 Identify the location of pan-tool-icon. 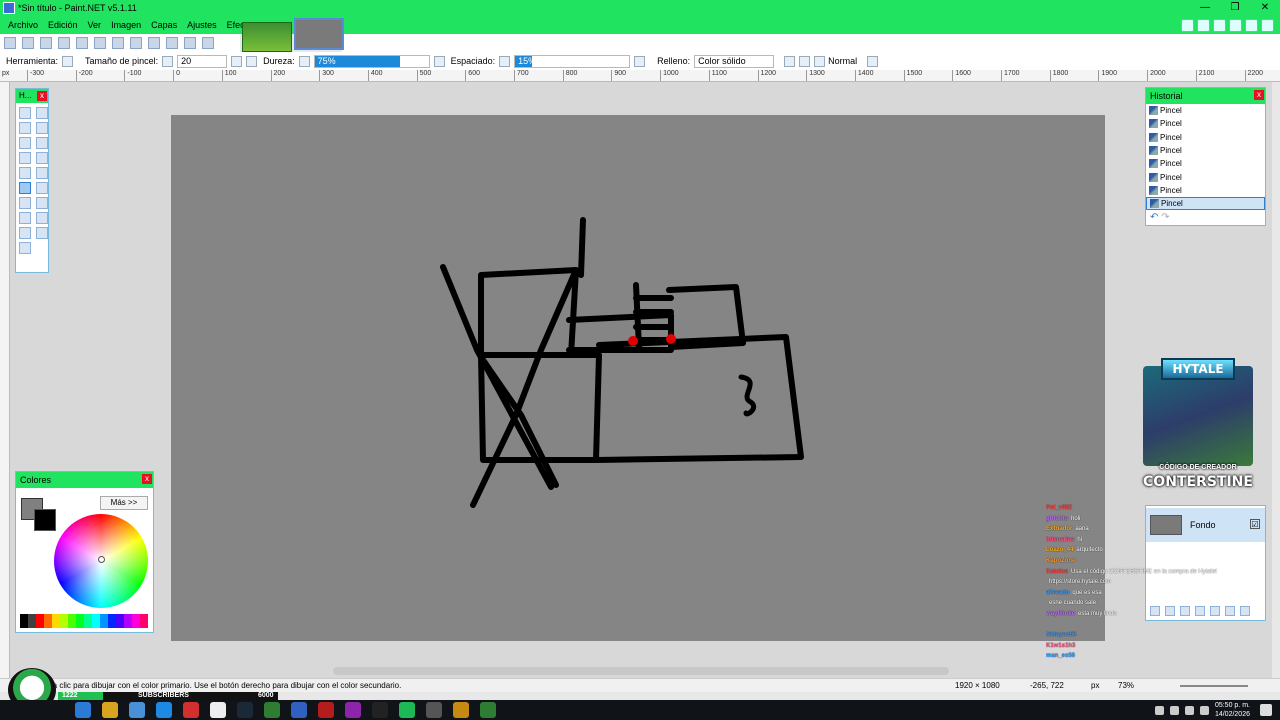
(42, 158).